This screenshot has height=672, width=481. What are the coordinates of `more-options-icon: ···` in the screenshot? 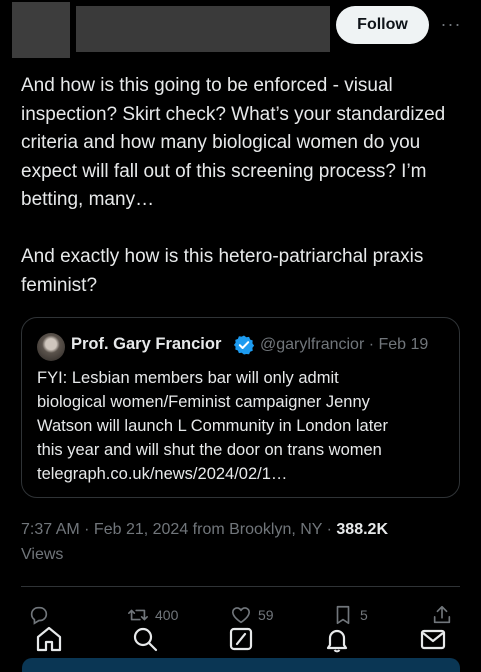 It's located at (451, 24).